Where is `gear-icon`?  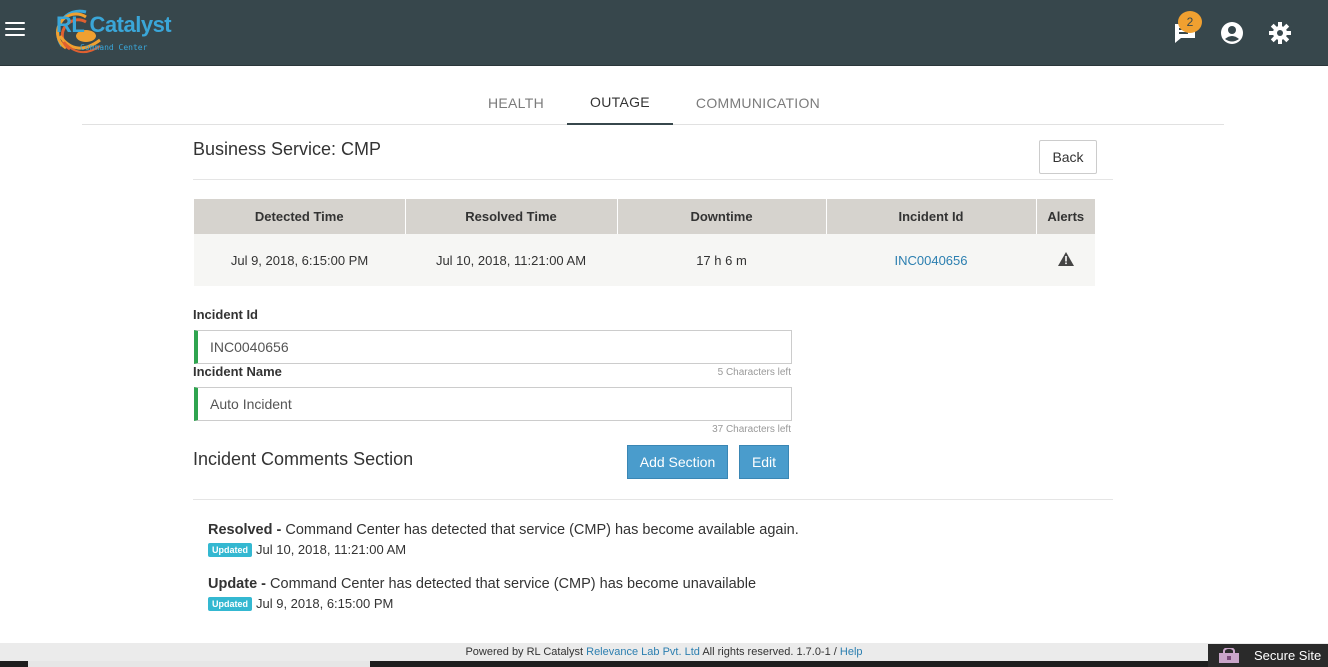 gear-icon is located at coordinates (1280, 33).